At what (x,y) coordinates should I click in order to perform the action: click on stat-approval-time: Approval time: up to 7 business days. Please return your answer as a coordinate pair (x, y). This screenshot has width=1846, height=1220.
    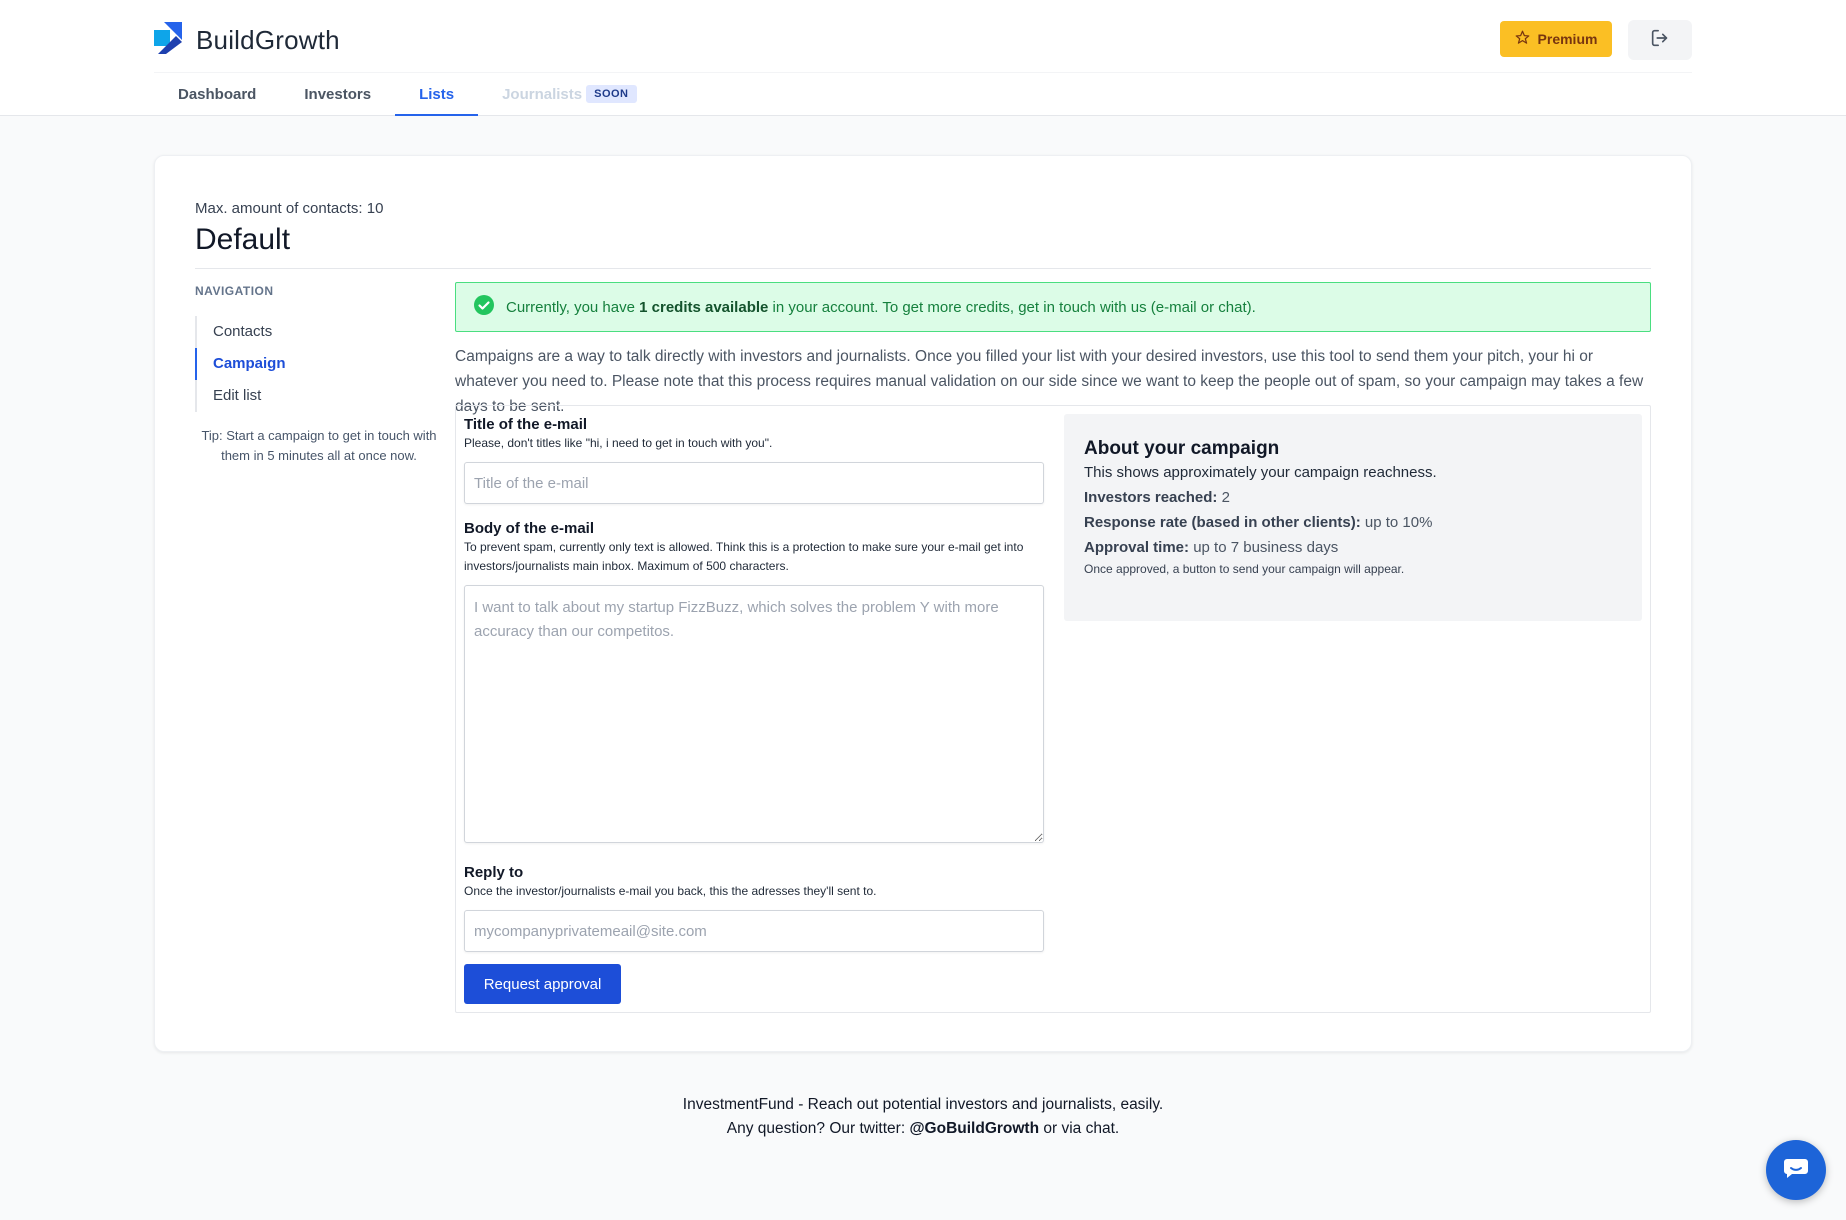
    Looking at the image, I should click on (1211, 547).